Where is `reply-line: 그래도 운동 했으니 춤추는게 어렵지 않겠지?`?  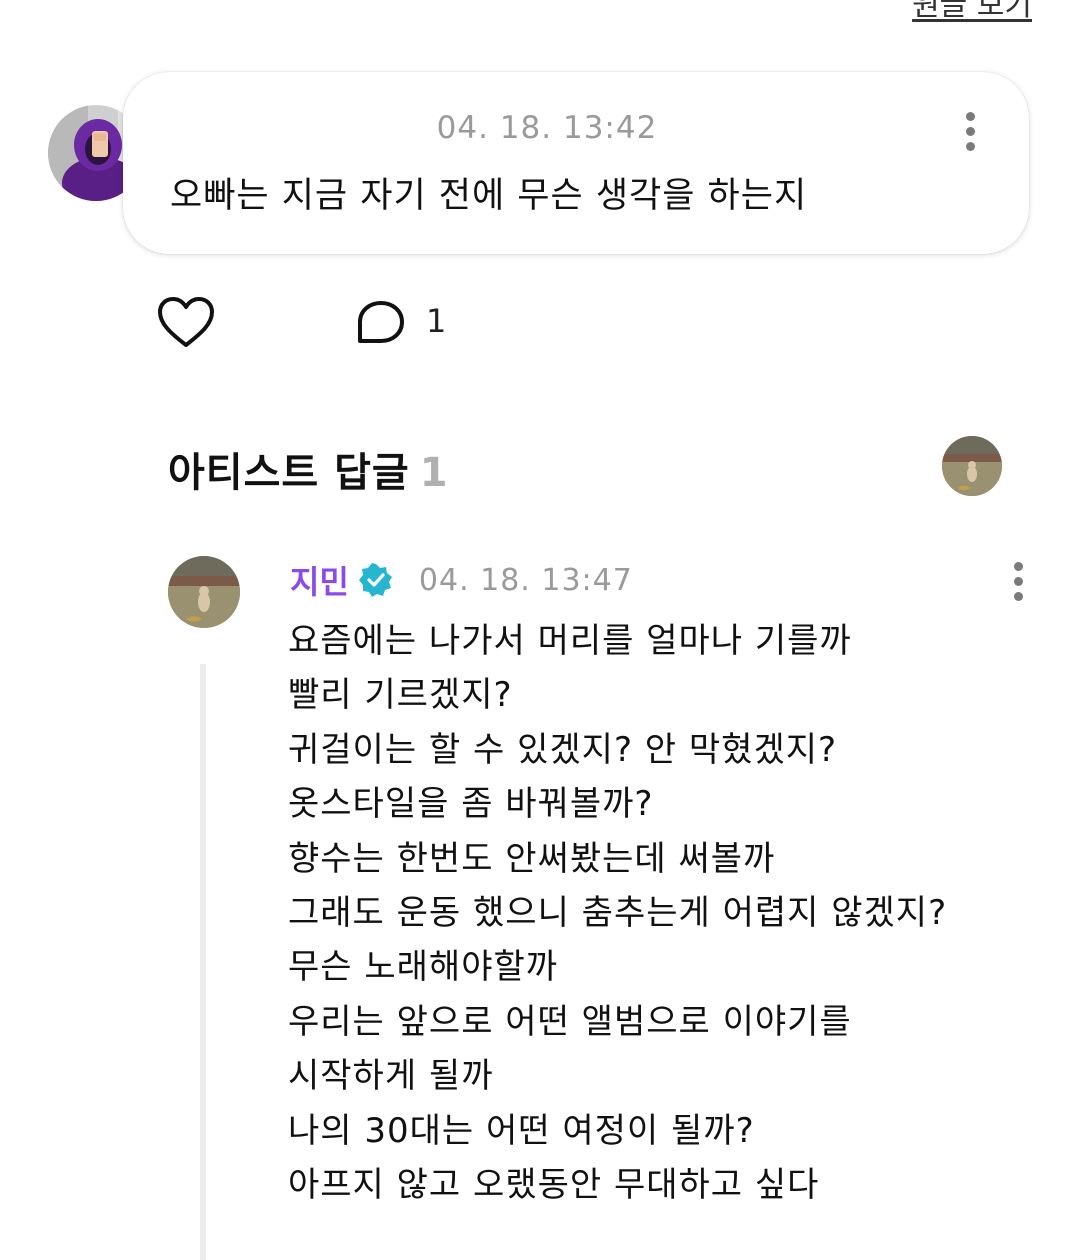
reply-line: 그래도 운동 했으니 춤추는게 어렵지 않겠지? is located at coordinates (618, 913).